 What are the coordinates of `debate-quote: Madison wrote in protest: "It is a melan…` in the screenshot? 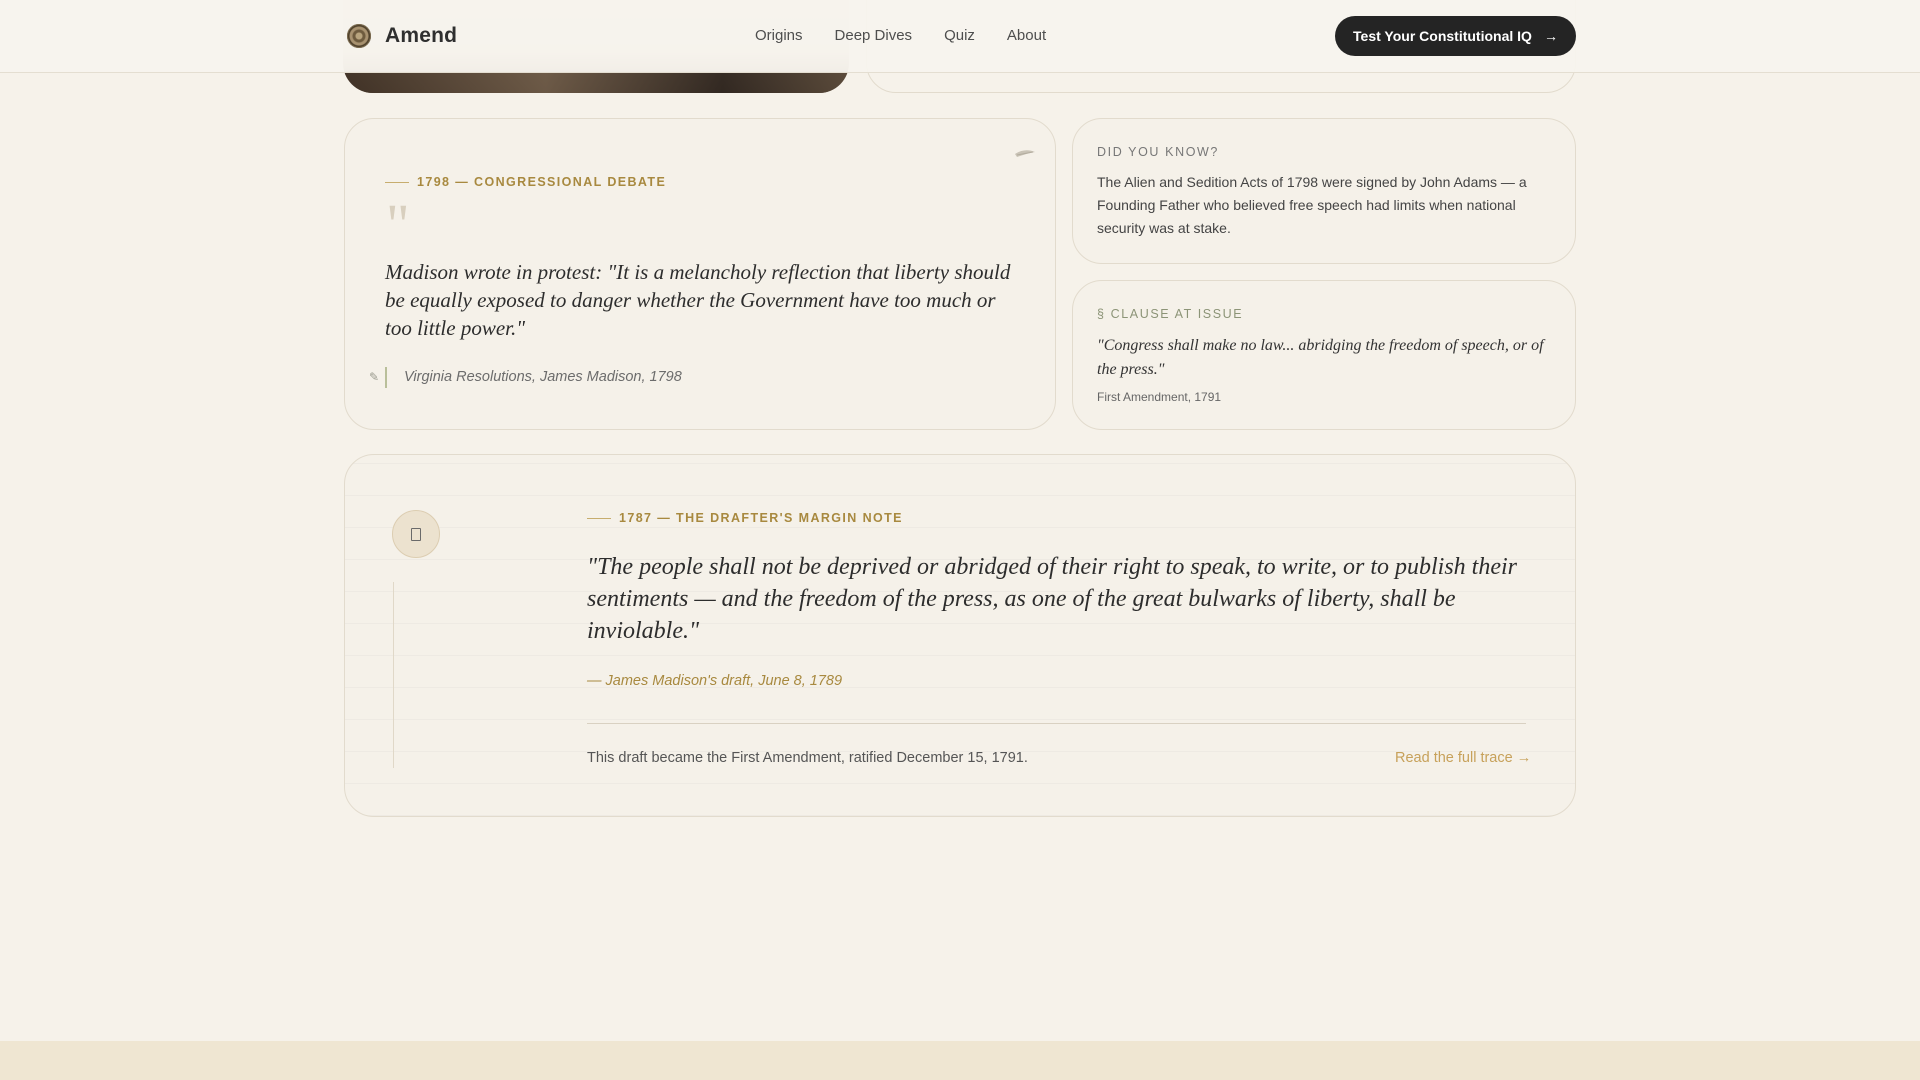 It's located at (698, 300).